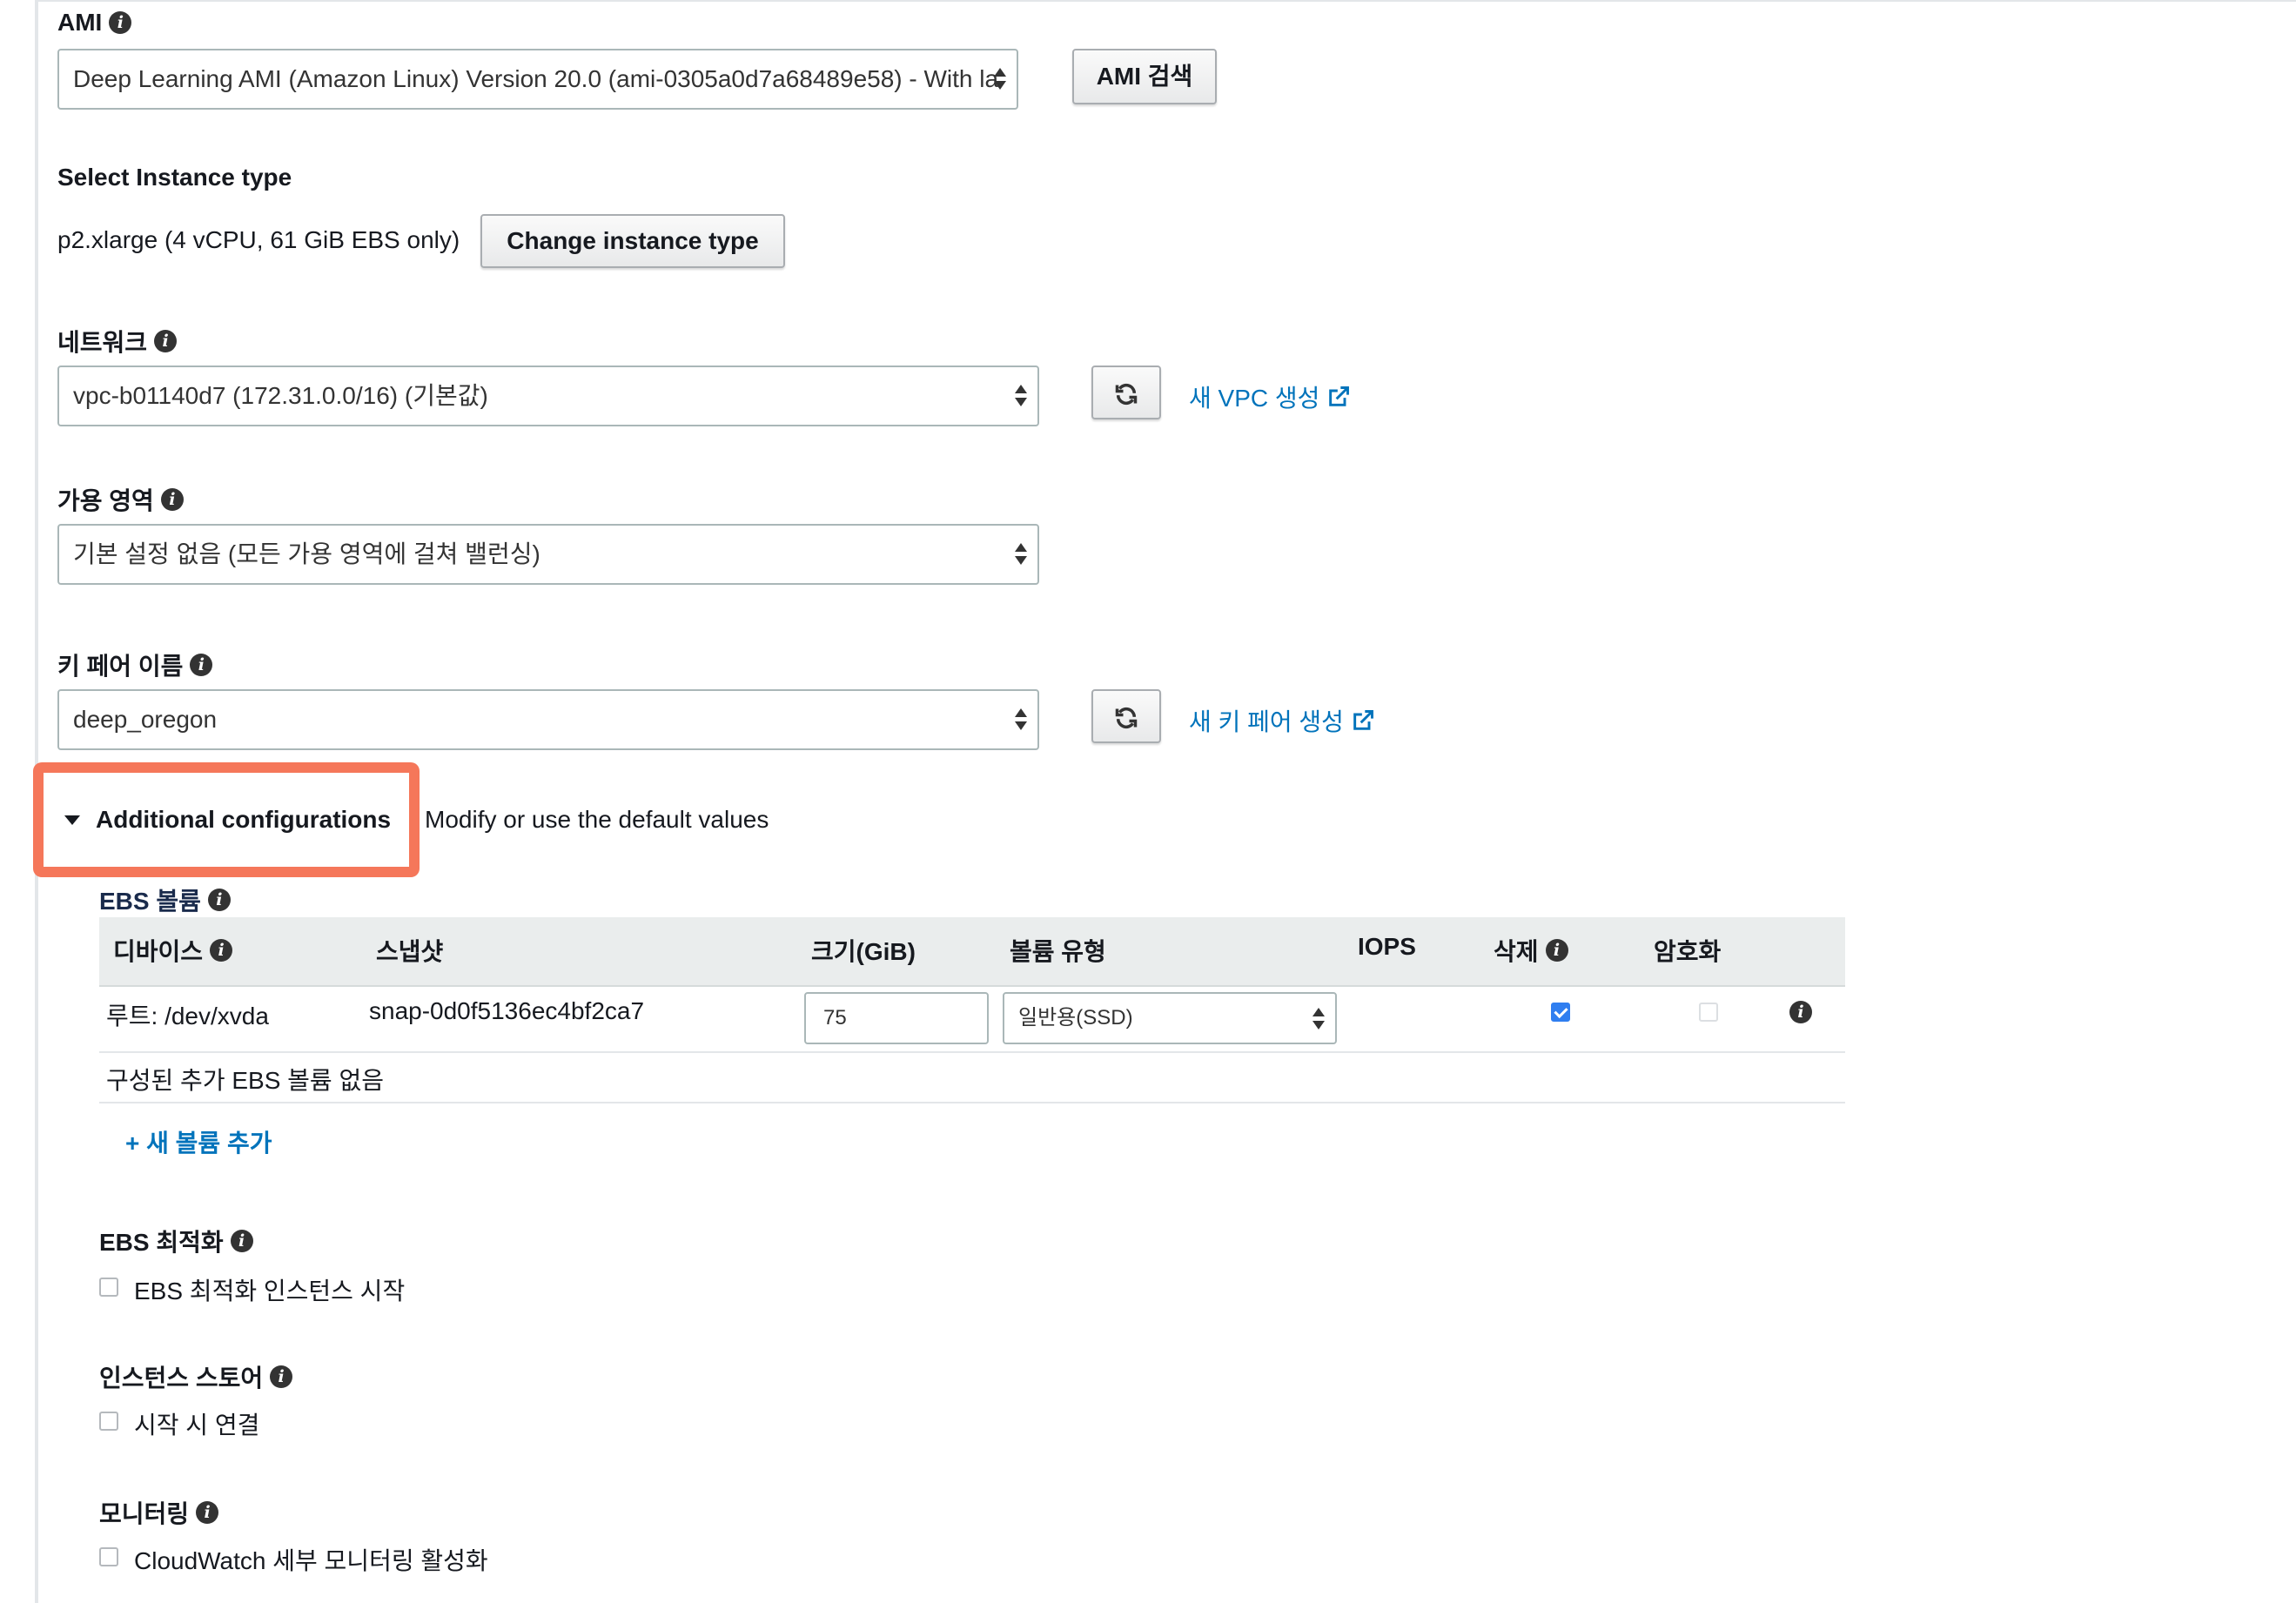 Image resolution: width=2296 pixels, height=1603 pixels. What do you see at coordinates (72, 820) in the screenshot?
I see `caret-down-icon` at bounding box center [72, 820].